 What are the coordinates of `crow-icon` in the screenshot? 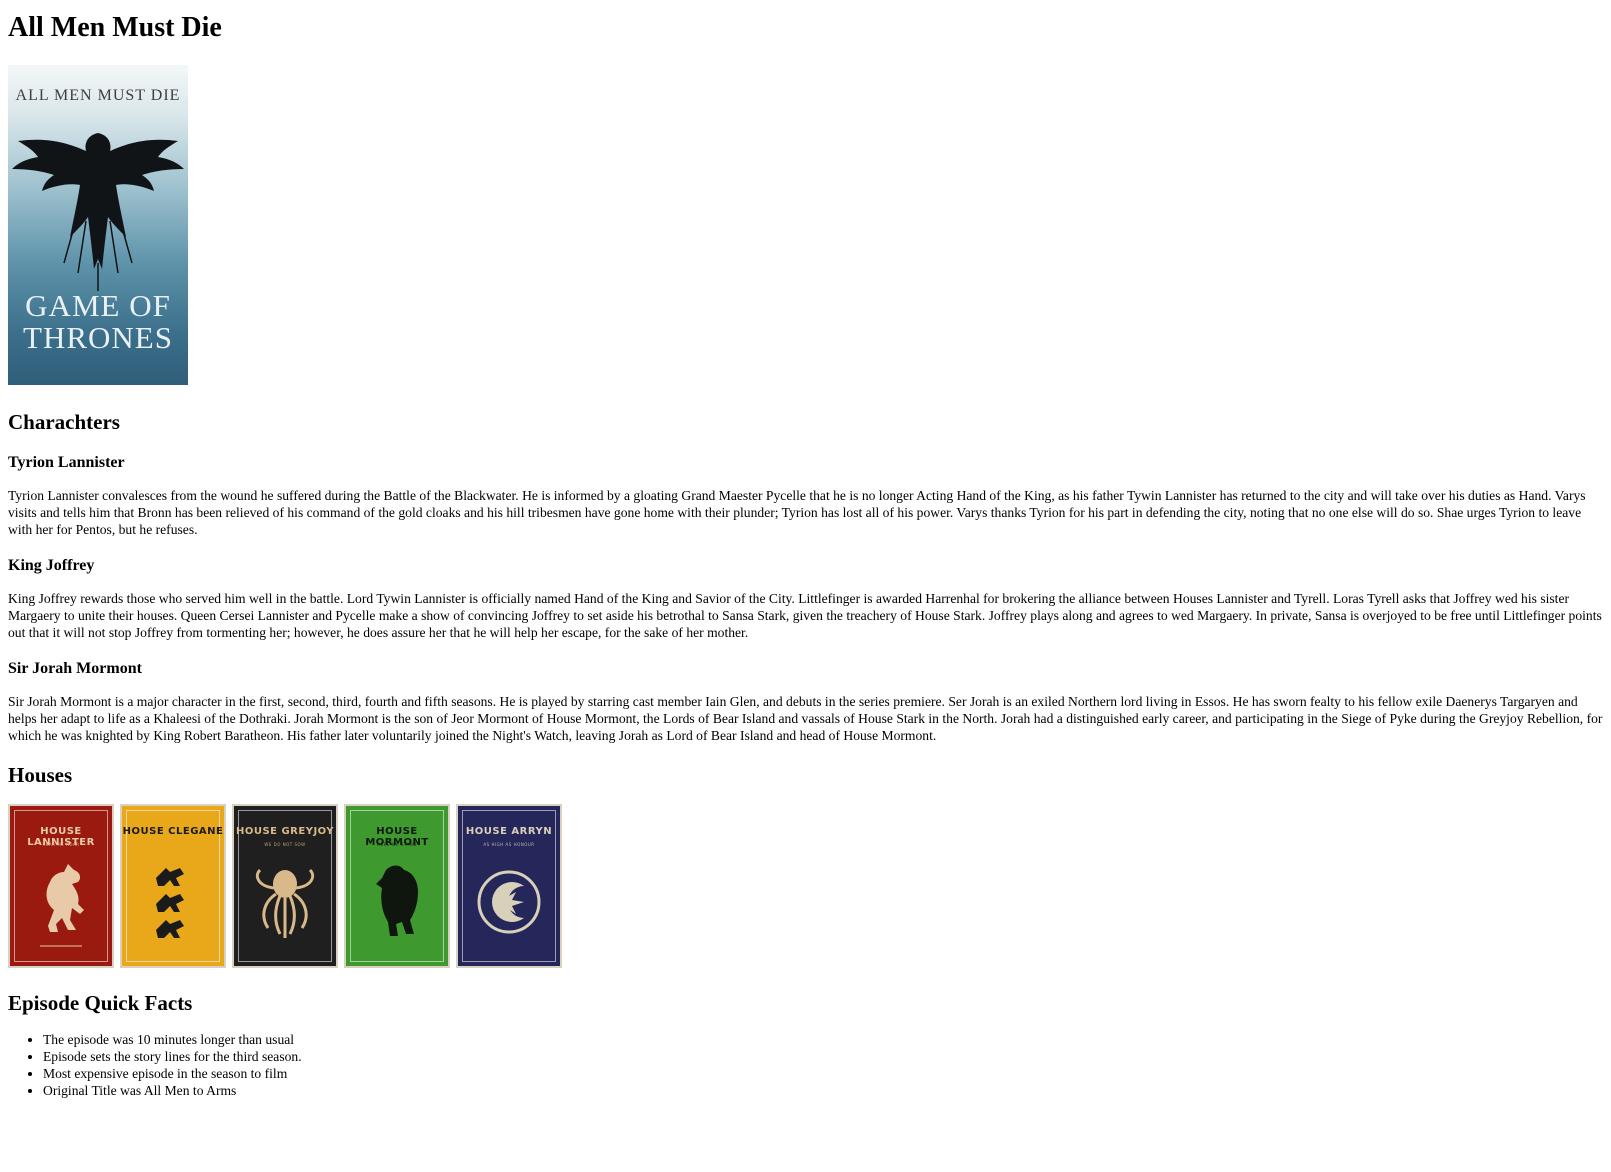 It's located at (98, 212).